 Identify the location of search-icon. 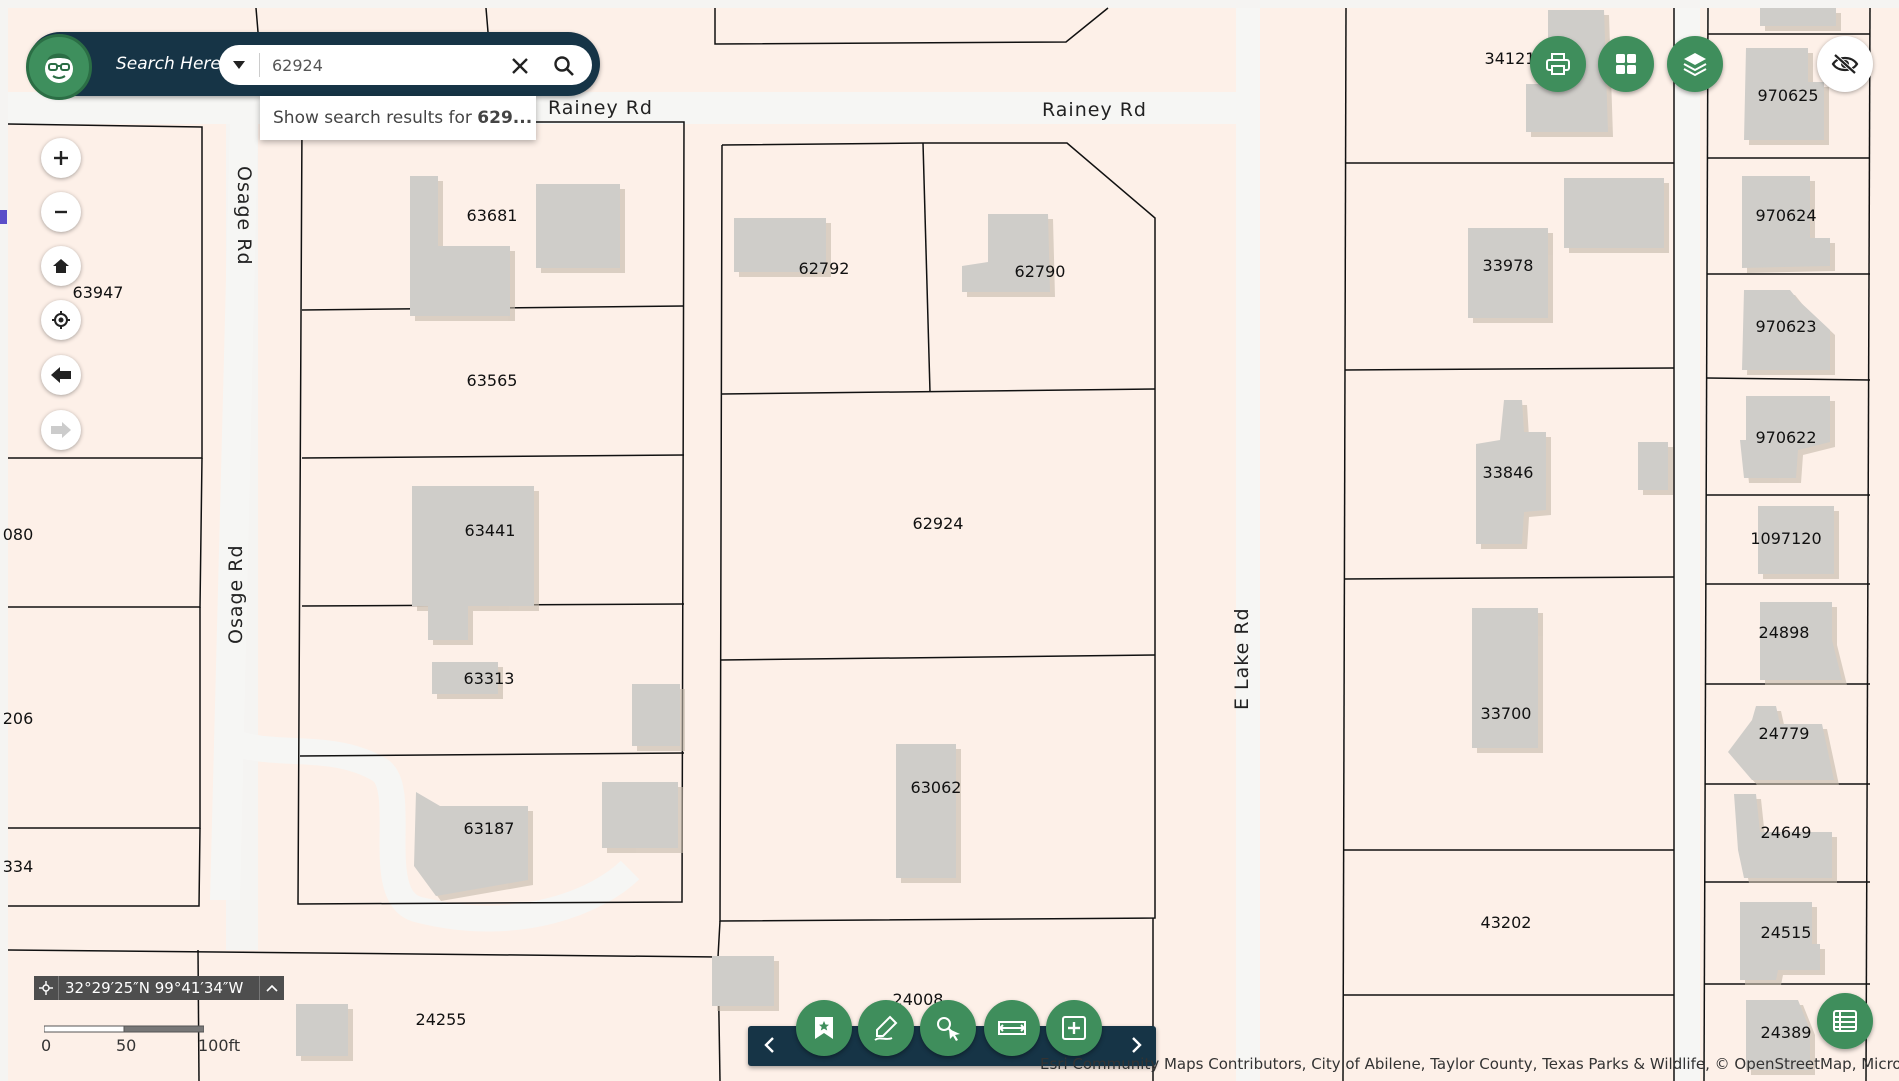
(564, 66).